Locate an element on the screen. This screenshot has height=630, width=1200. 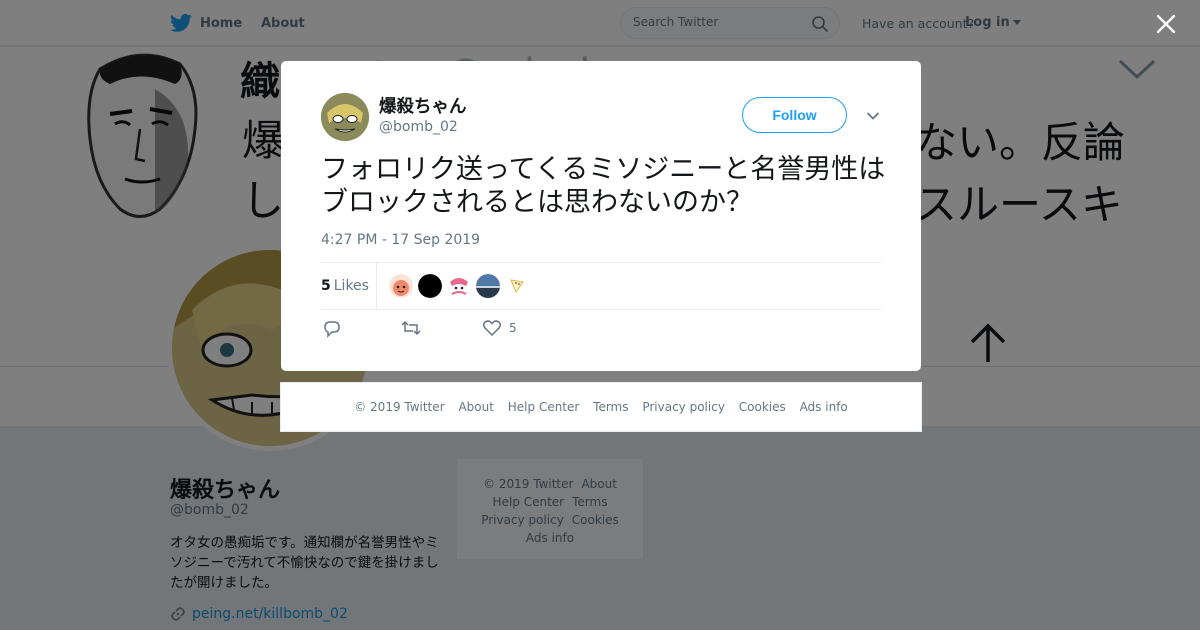
tweet-author-name: 爆殺ちゃん is located at coordinates (423, 105).